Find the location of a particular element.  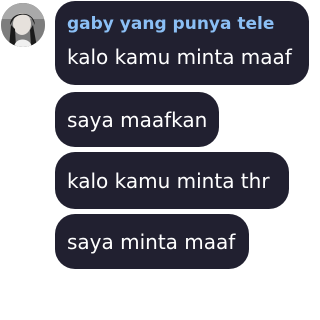

message-bubble: saya maafkan is located at coordinates (137, 119).